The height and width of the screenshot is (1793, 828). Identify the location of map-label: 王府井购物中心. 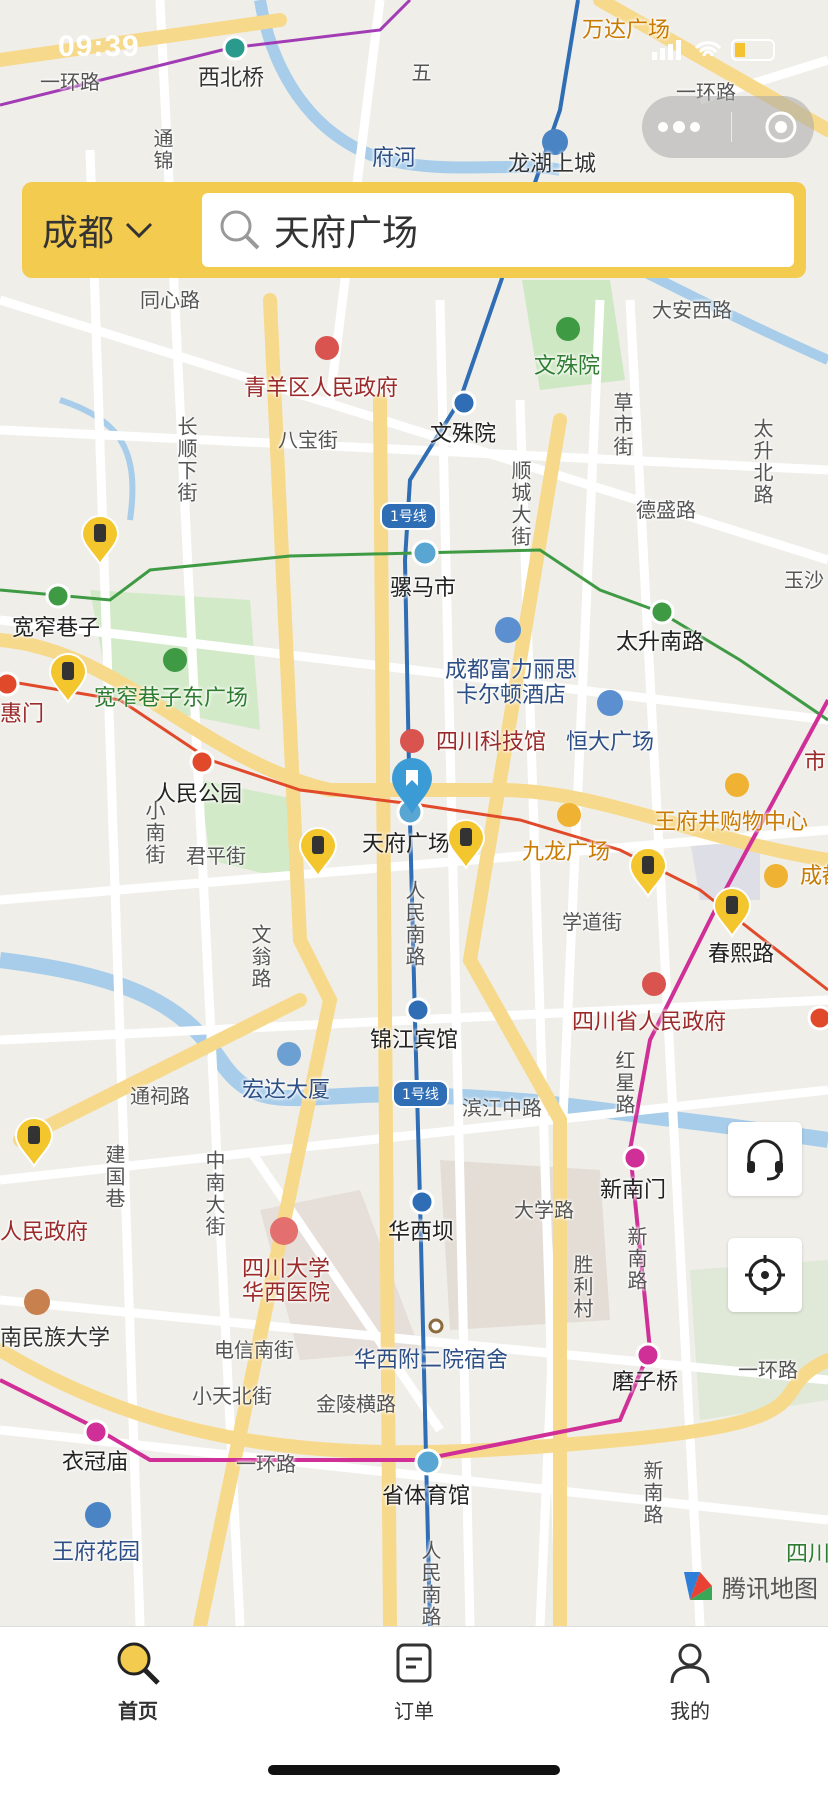
(731, 822).